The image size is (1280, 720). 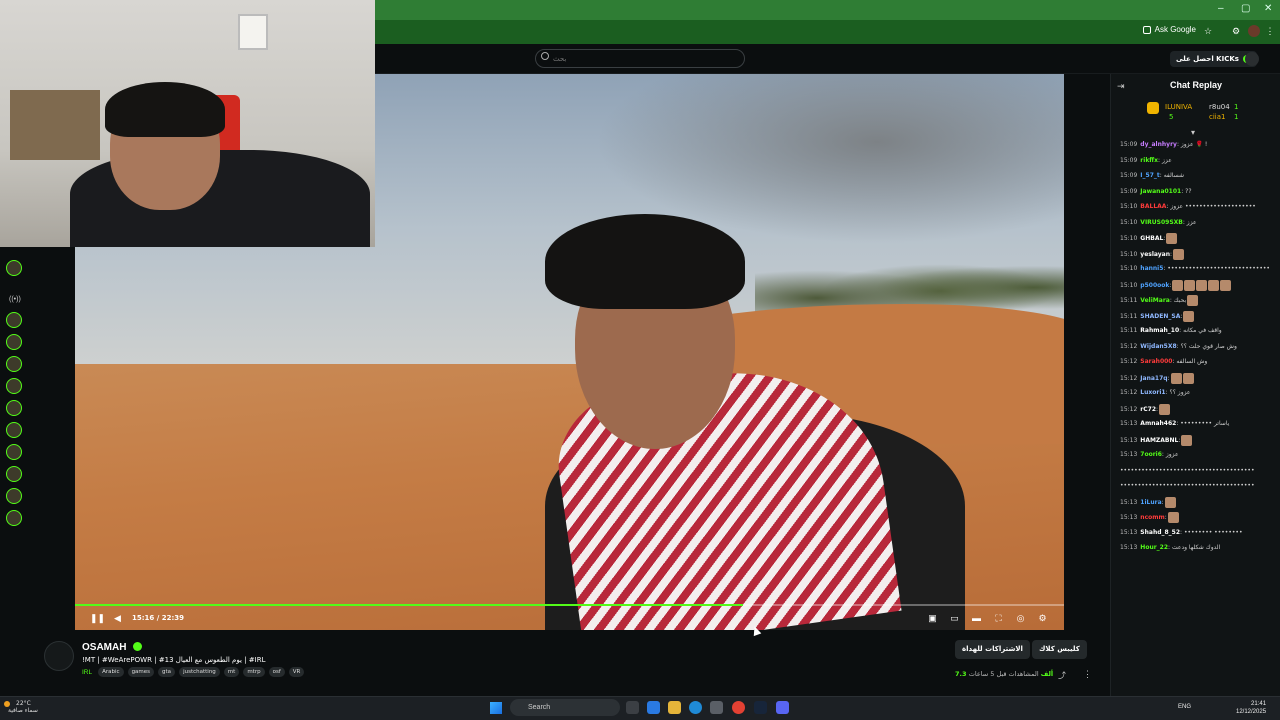 I want to click on share-icon: ⤴, so click(x=1062, y=675).